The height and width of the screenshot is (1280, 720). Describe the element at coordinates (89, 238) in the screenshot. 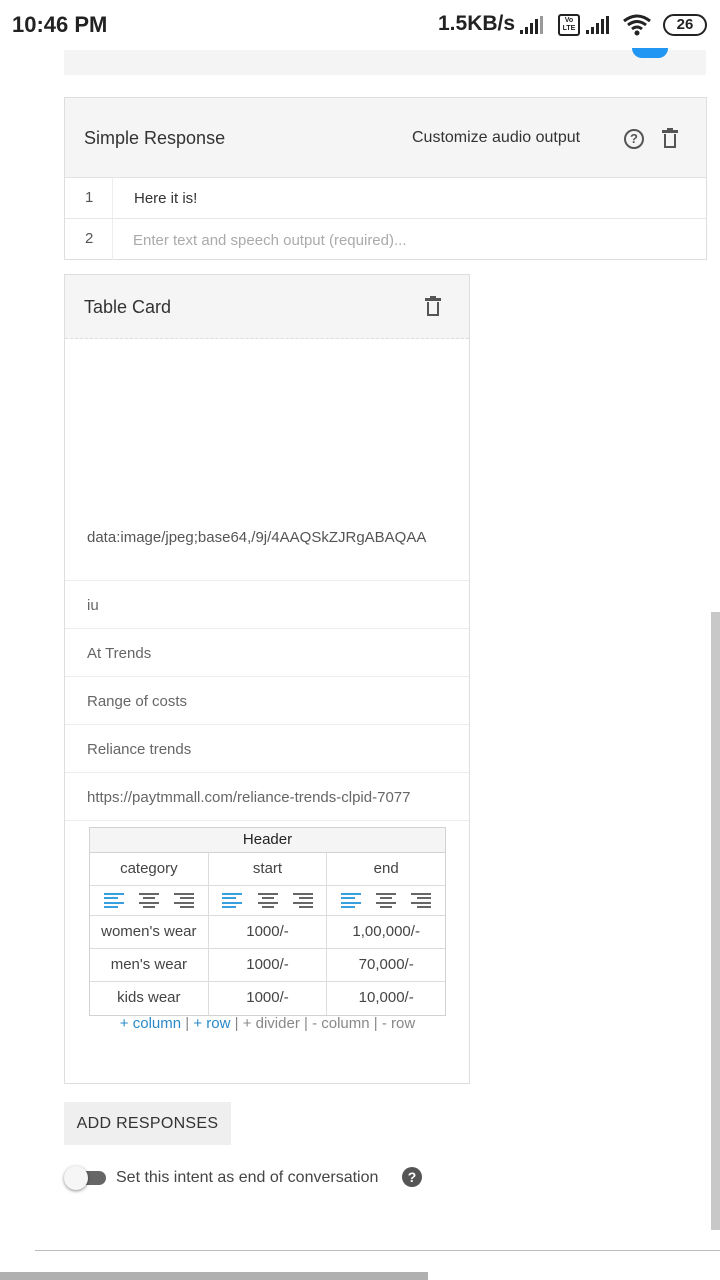

I see `row-number: 2` at that location.